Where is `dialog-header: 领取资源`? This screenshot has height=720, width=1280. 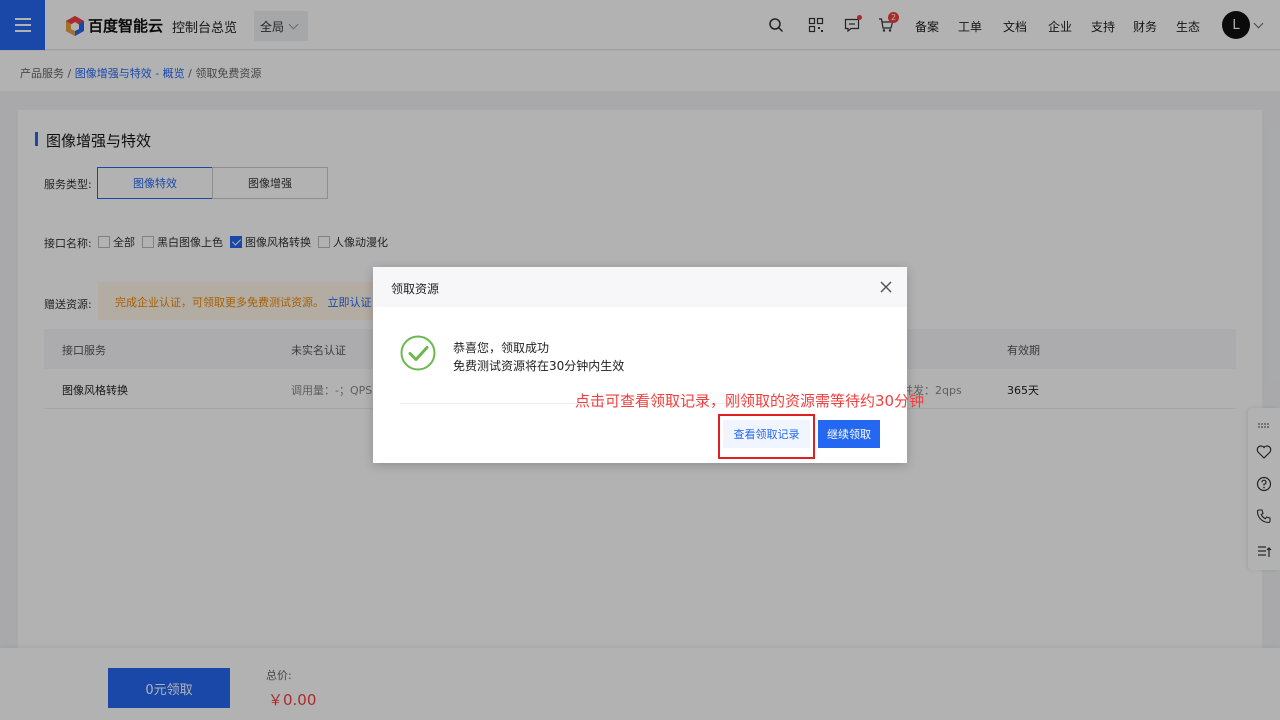
dialog-header: 领取资源 is located at coordinates (640, 287).